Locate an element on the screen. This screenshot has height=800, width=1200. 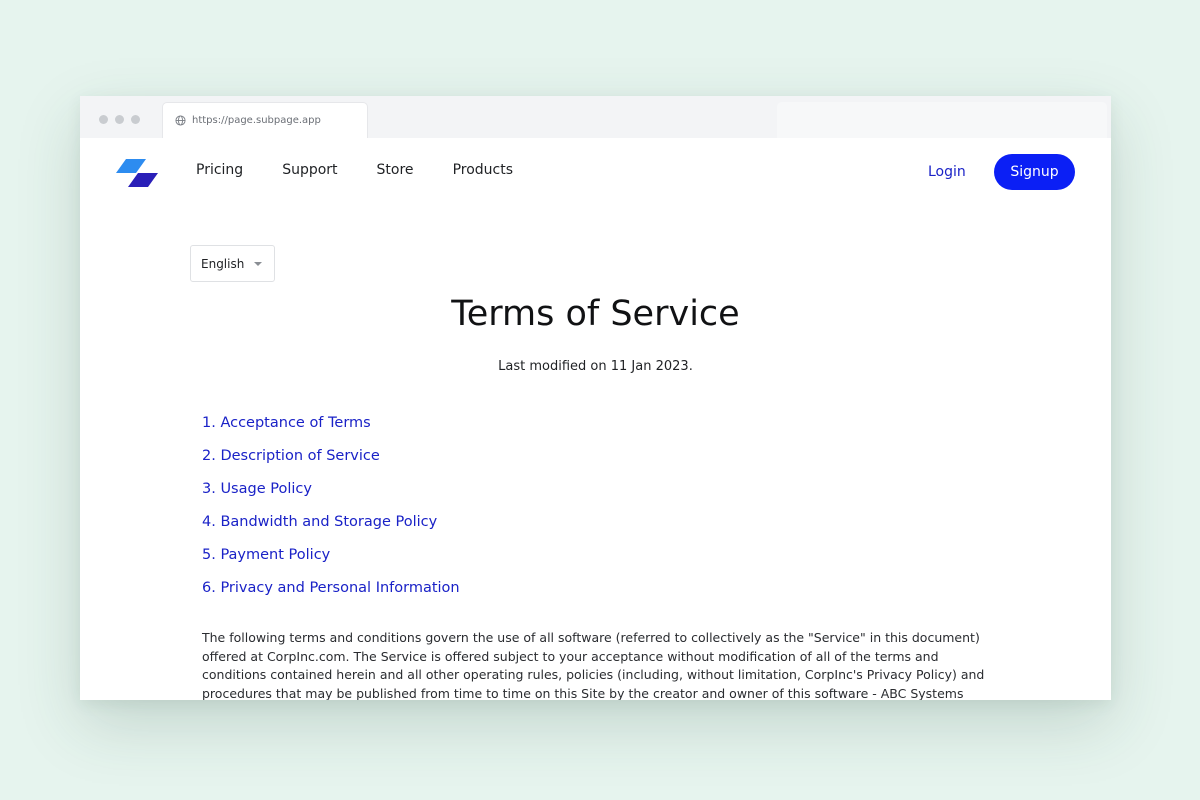
login-link: Login is located at coordinates (947, 172).